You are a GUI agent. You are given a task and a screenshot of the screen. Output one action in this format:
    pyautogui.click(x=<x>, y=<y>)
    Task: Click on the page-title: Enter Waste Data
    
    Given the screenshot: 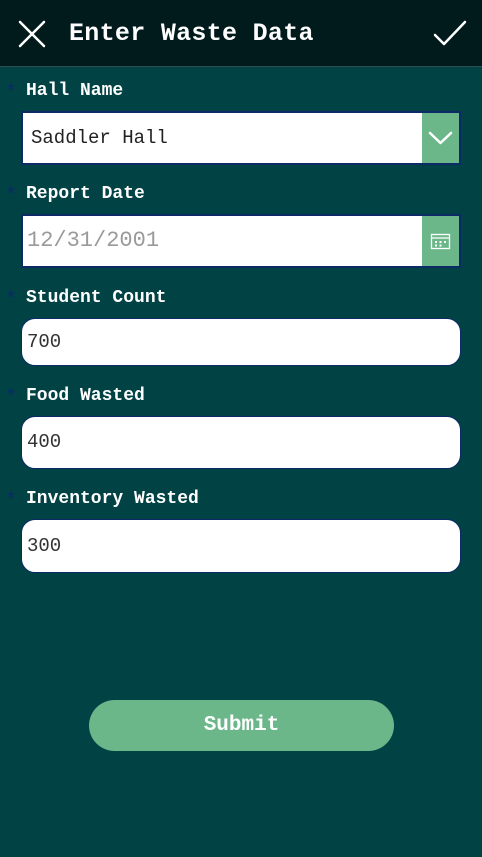 What is the action you would take?
    pyautogui.click(x=191, y=33)
    